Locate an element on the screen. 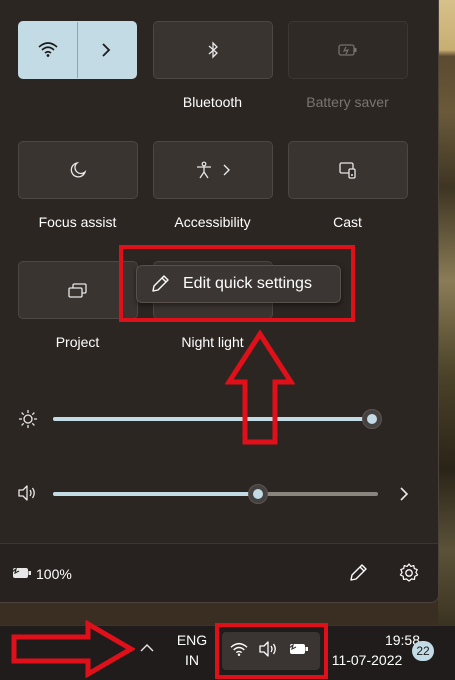  focus-assist-tile is located at coordinates (78, 170).